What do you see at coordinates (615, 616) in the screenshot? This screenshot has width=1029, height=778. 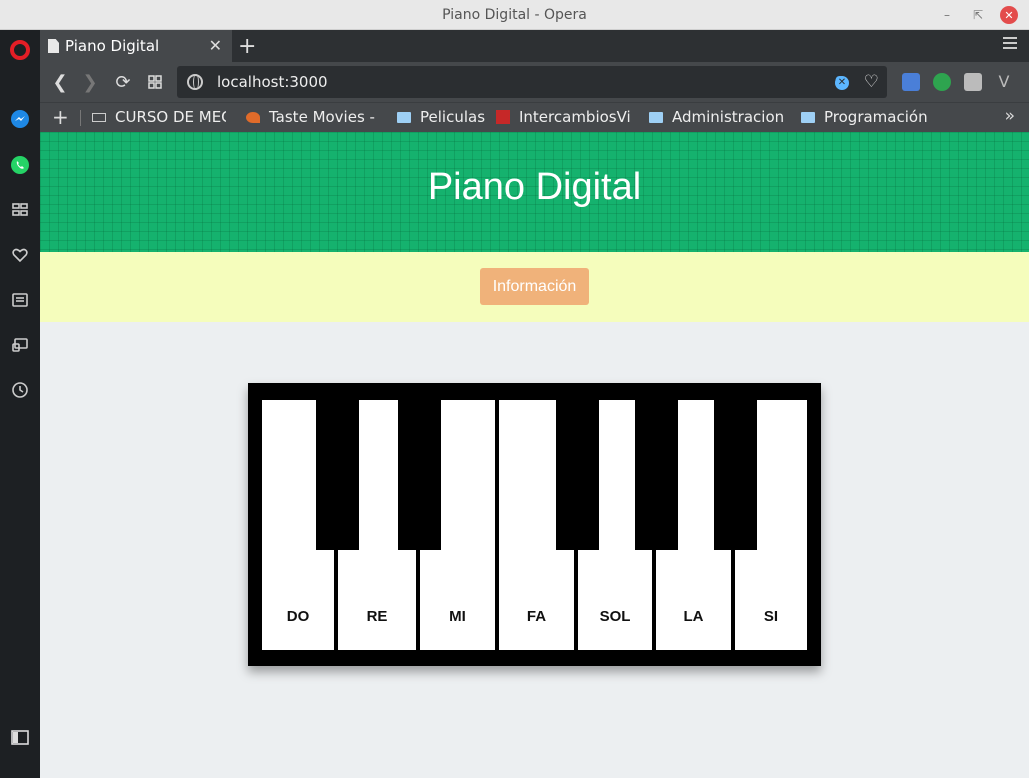 I see `key-label: SOL` at bounding box center [615, 616].